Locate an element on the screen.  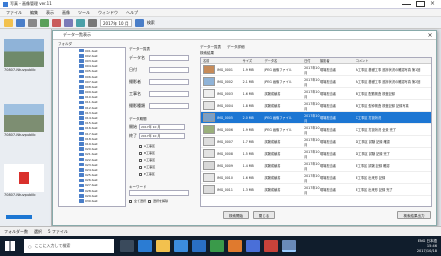
row-size: 1.9 MB is located at coordinates (248, 129).